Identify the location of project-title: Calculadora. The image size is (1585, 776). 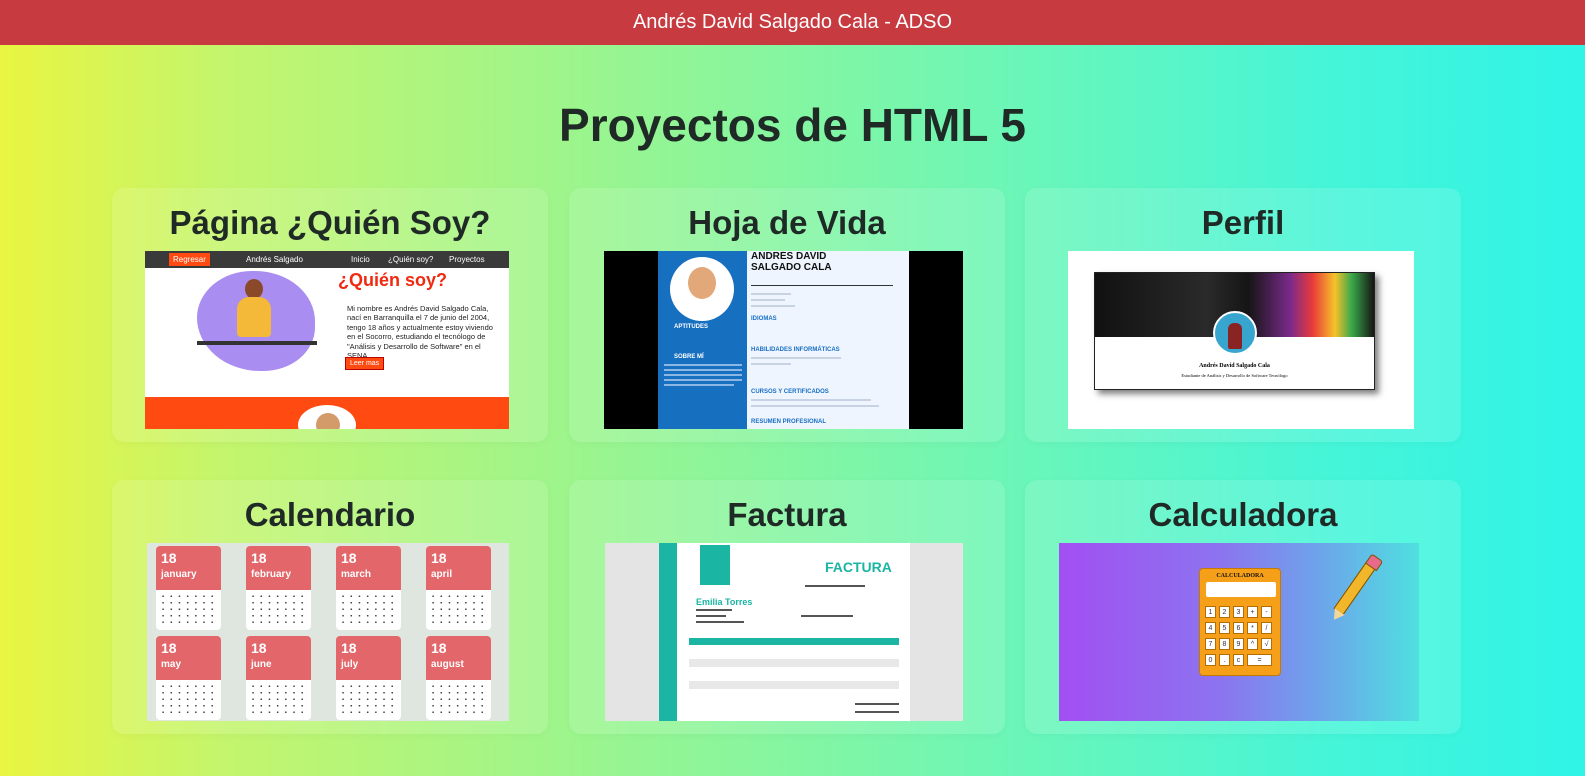
(1243, 514).